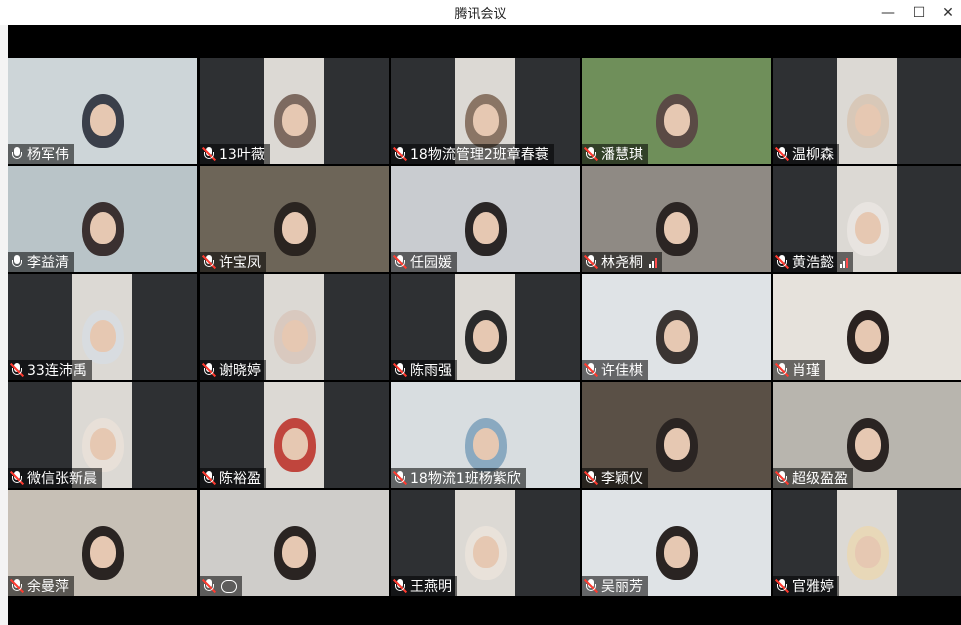 The height and width of the screenshot is (625, 961). I want to click on participant-name-tag: 超级盈盈, so click(813, 478).